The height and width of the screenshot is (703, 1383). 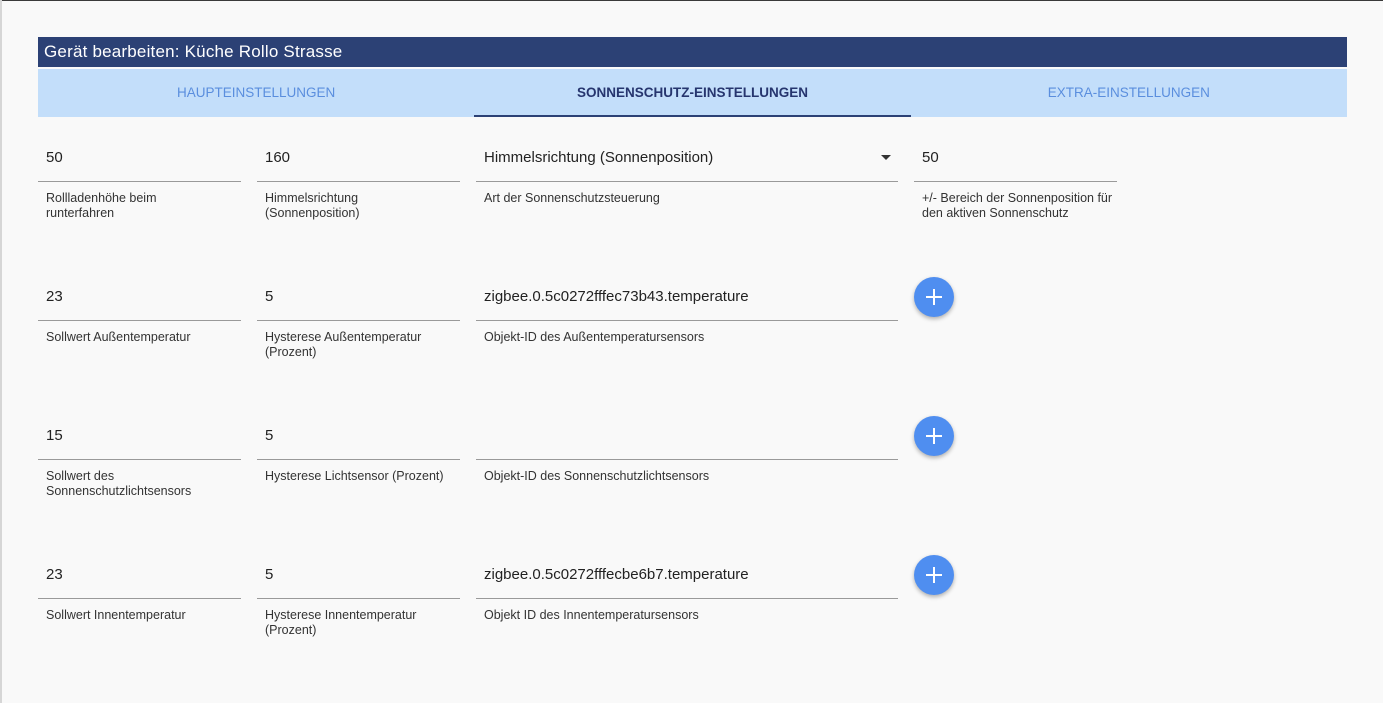 I want to click on outside-temp-hysteresis-input: 5, so click(x=358, y=297).